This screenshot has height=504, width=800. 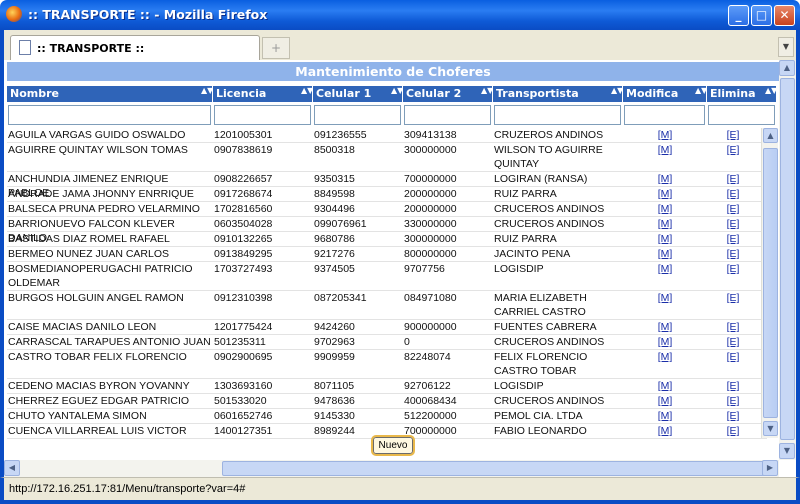 I want to click on scroll-up-icon: ▲, so click(x=770, y=135).